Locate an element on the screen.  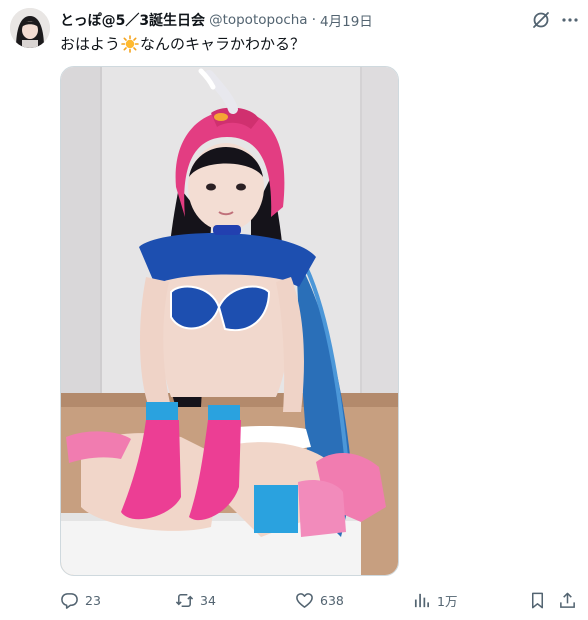
repost-icon is located at coordinates (184, 600).